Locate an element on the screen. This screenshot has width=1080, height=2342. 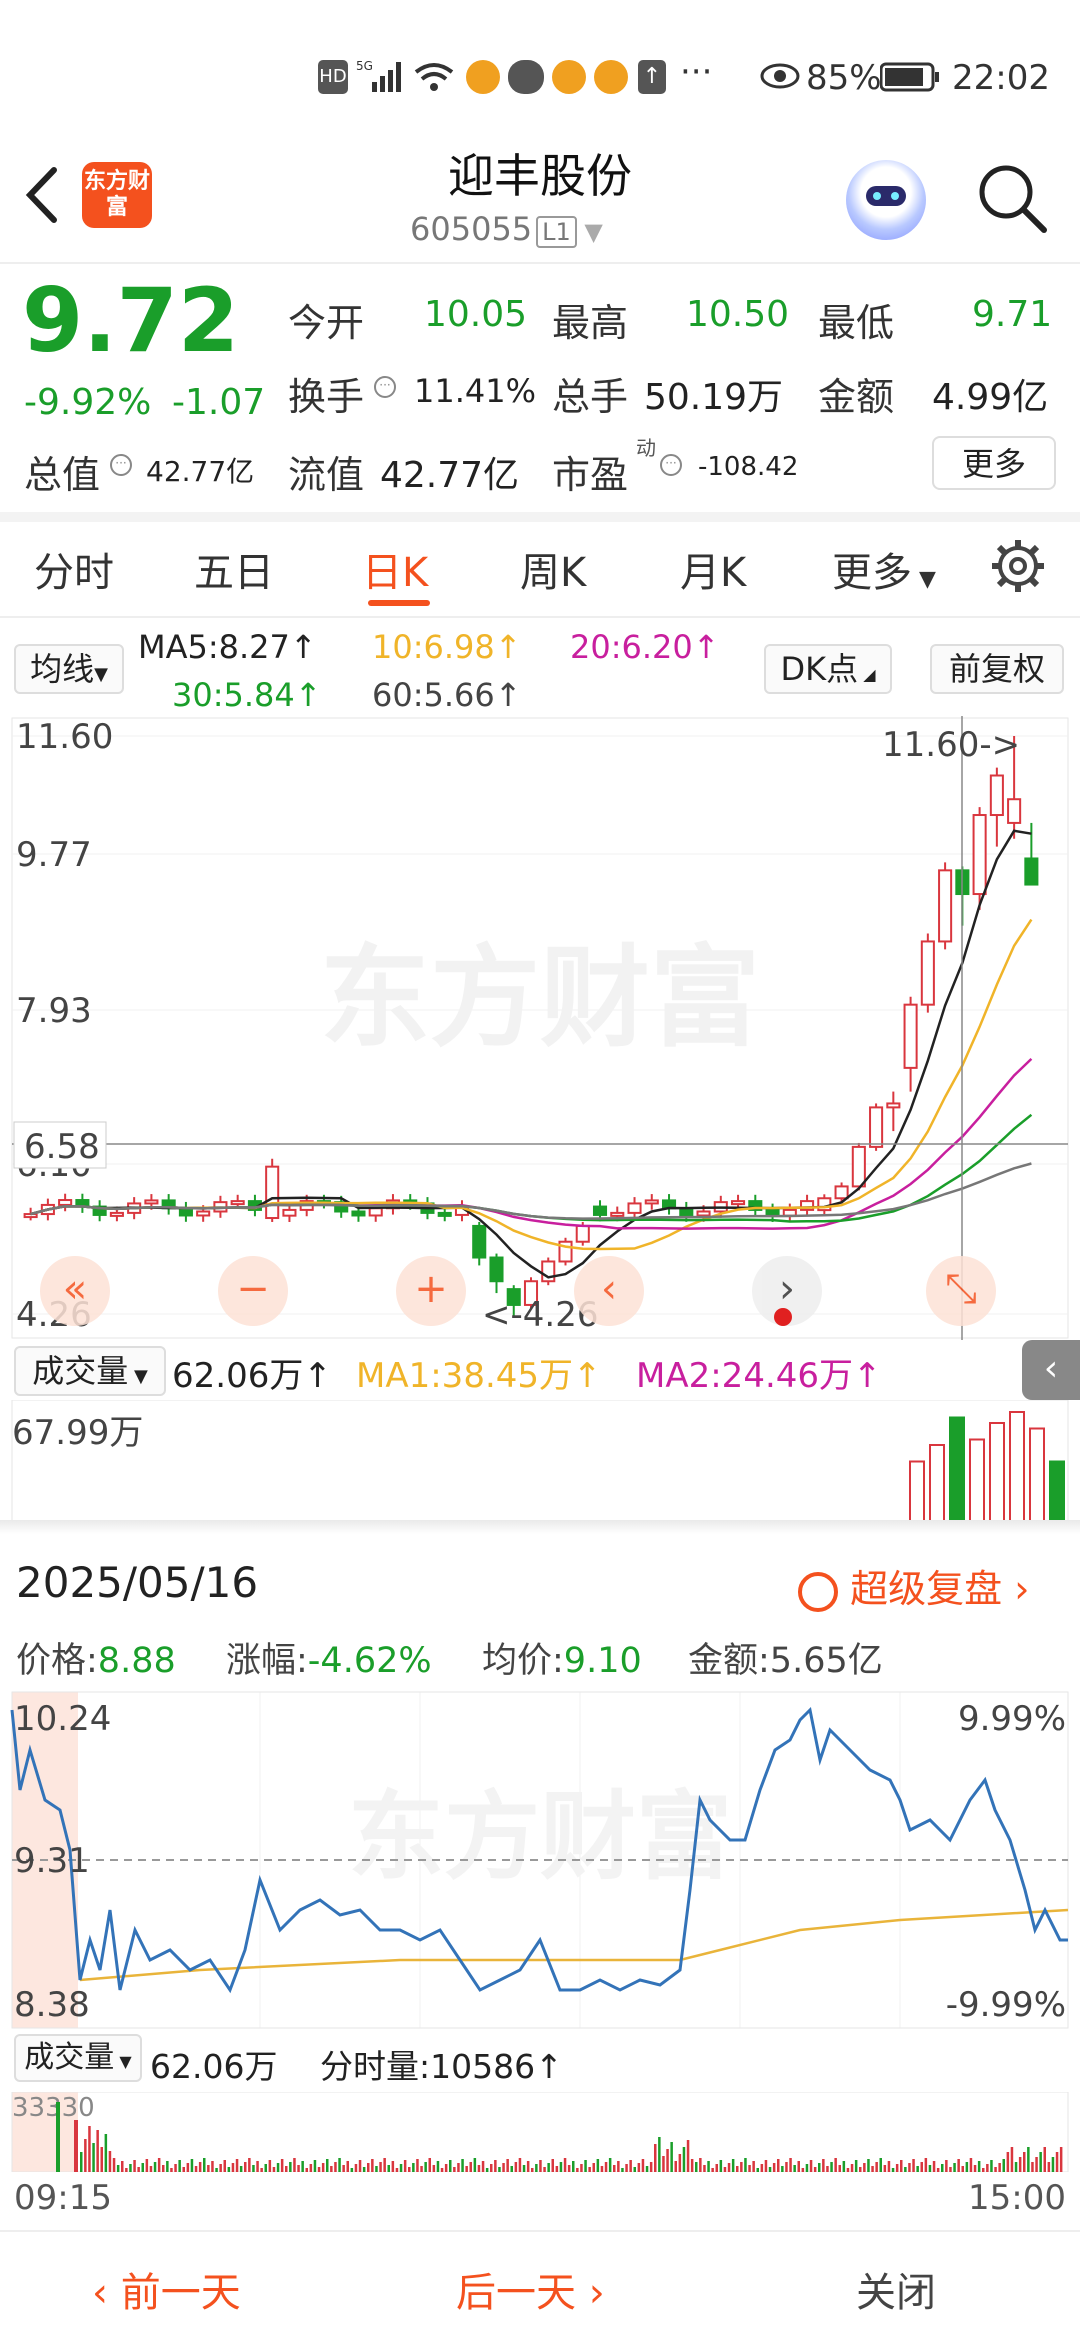
forward-adjust-button: 前复权 is located at coordinates (997, 669).